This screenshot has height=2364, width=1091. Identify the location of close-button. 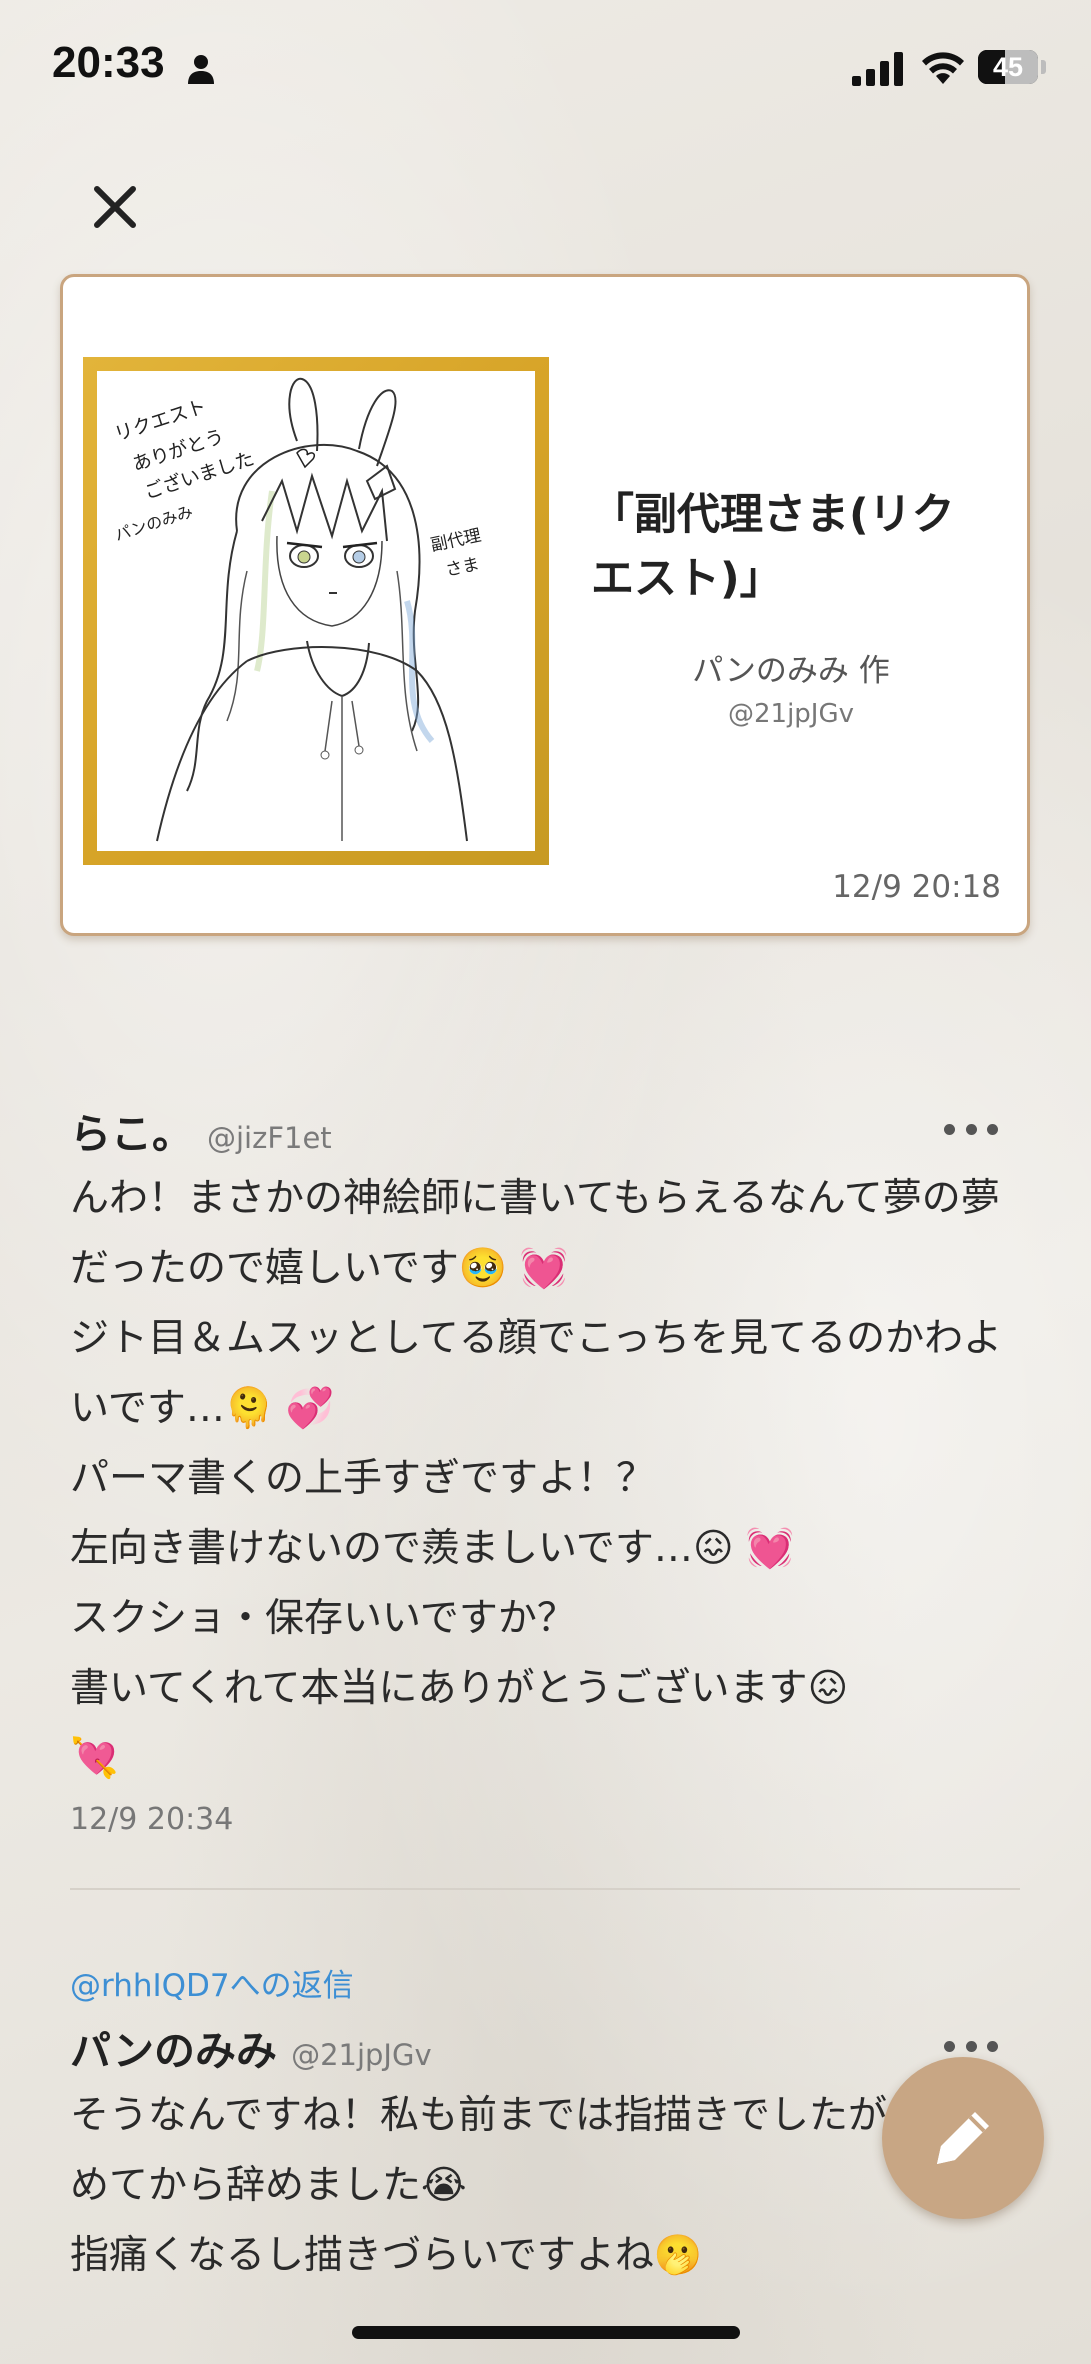
(115, 207).